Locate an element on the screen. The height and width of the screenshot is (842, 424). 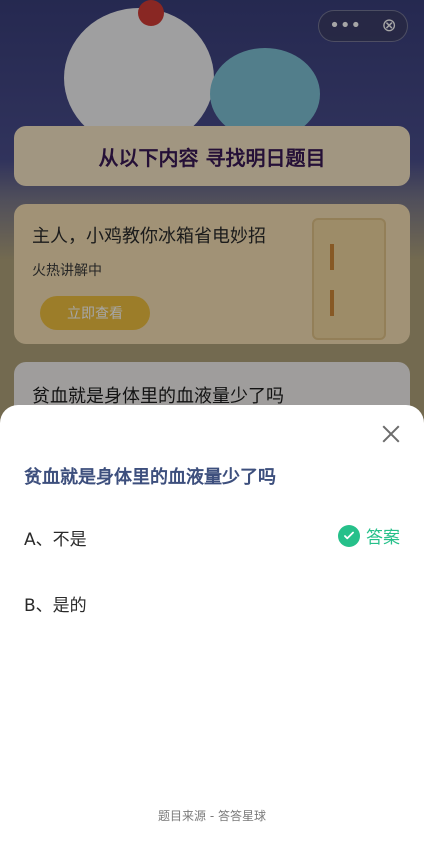
close-icon is located at coordinates (391, 434).